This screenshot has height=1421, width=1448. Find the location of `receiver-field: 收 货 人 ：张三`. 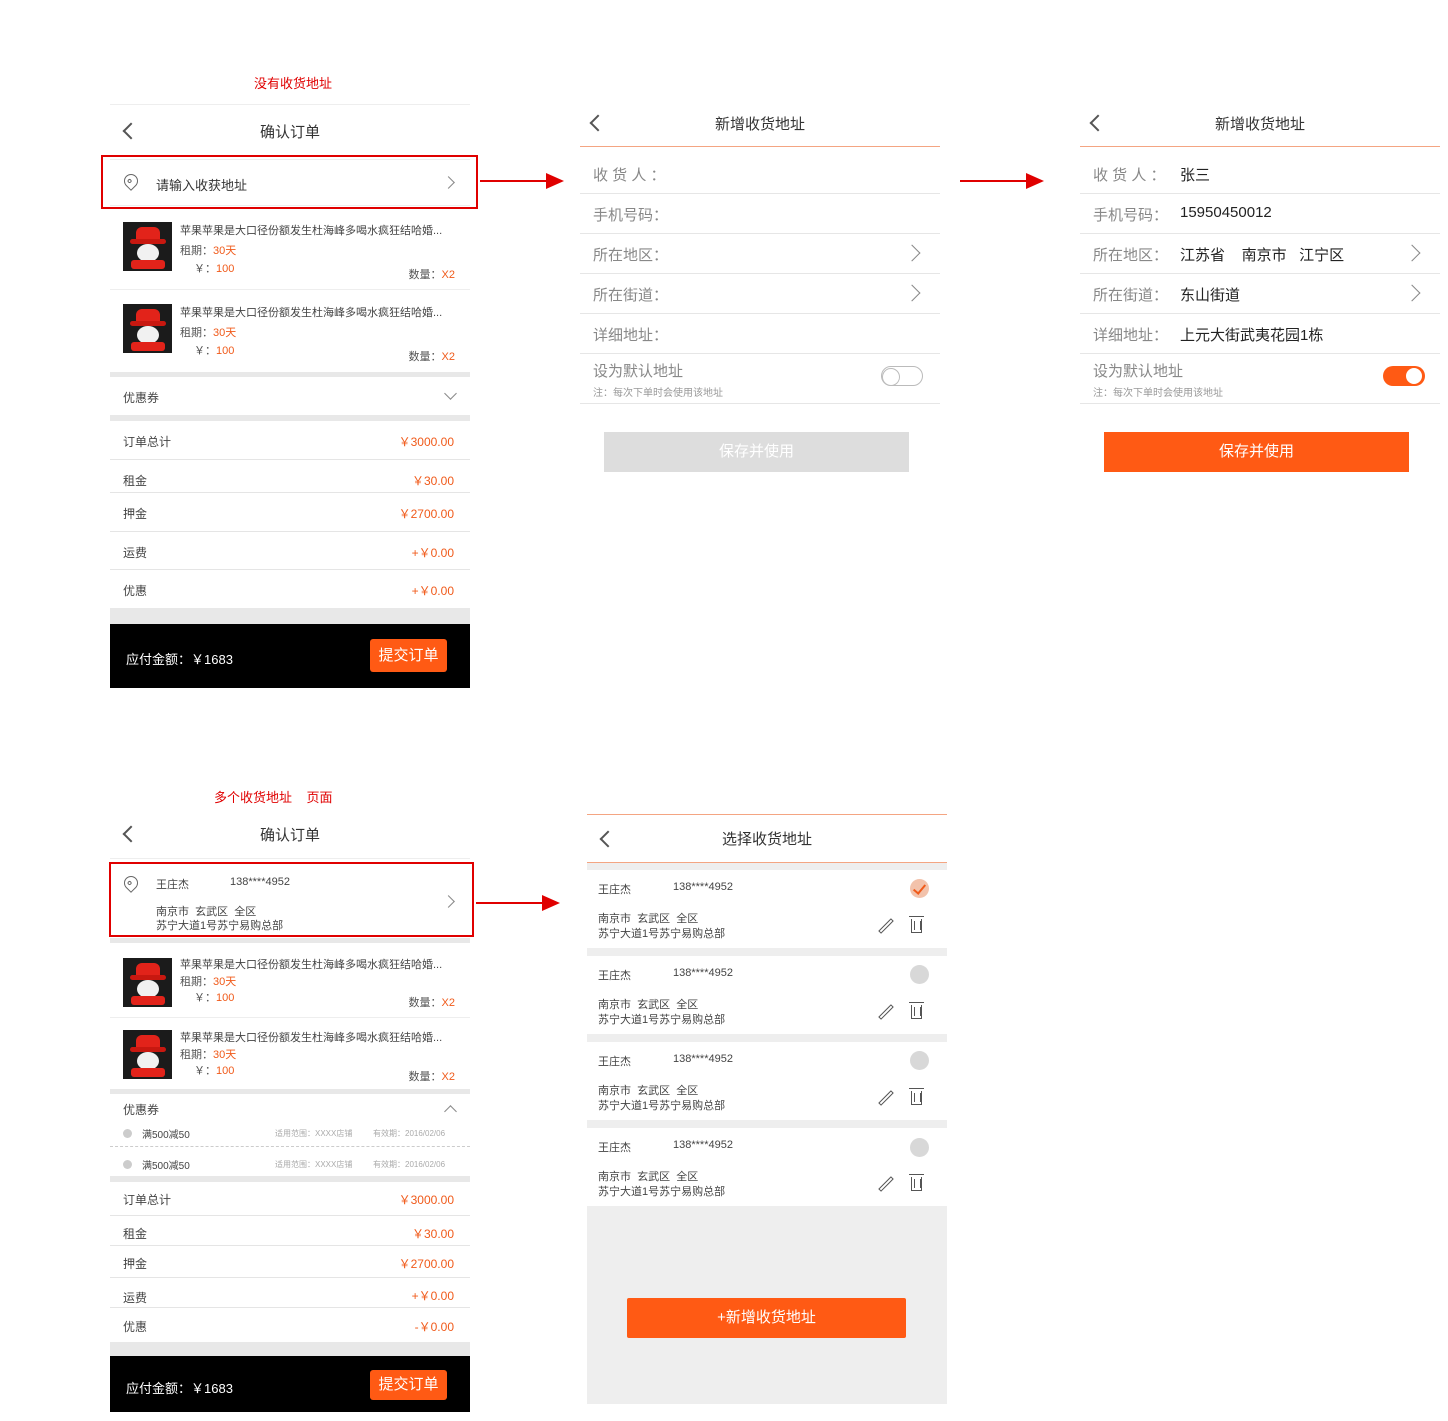

receiver-field: 收 货 人 ：张三 is located at coordinates (1260, 173).